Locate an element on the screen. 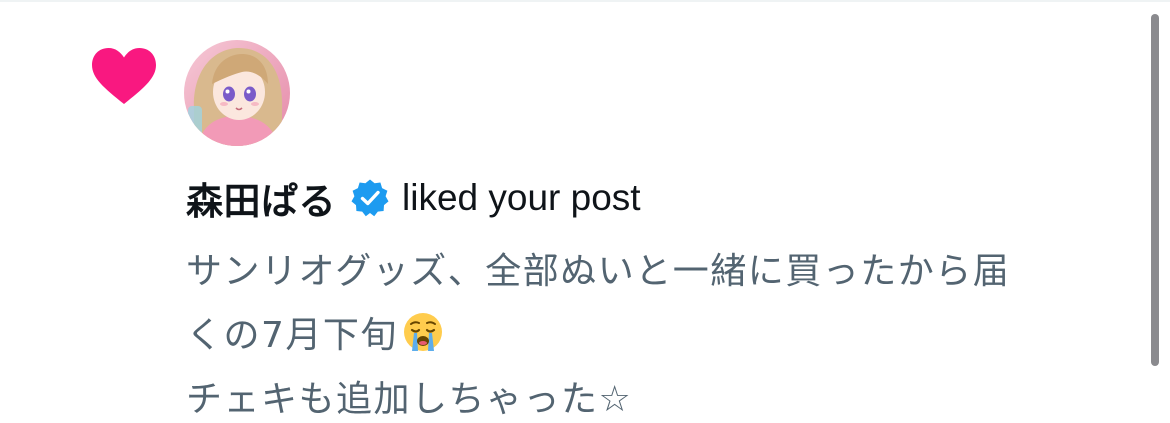  notification-headline: 森田ぱる liked your post is located at coordinates (413, 198).